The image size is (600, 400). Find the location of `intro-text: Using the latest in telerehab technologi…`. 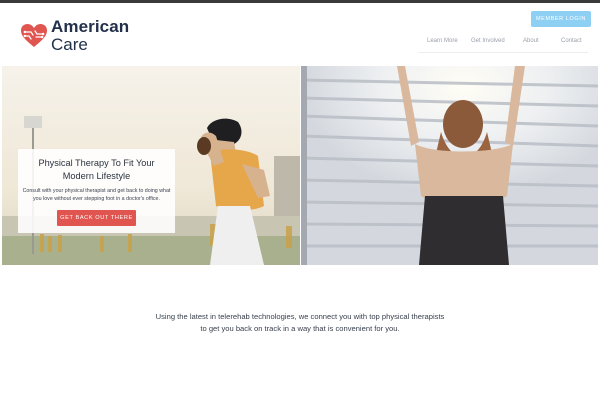

intro-text: Using the latest in telerehab technologi… is located at coordinates (300, 322).